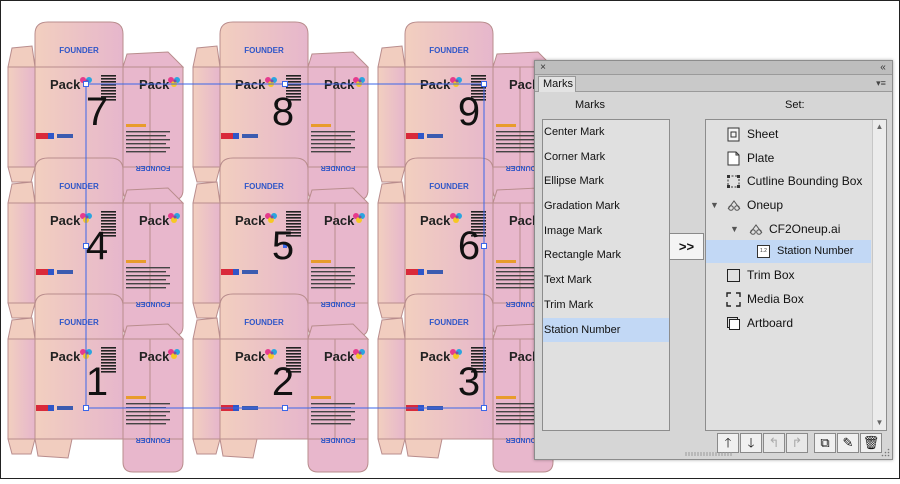 This screenshot has width=900, height=484. What do you see at coordinates (606, 132) in the screenshot?
I see `mark-item: Center Mark` at bounding box center [606, 132].